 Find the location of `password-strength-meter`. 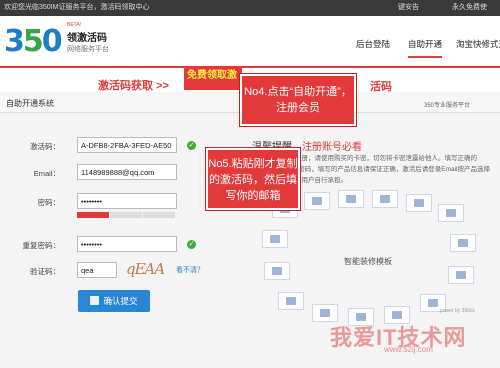

password-strength-meter is located at coordinates (127, 214).